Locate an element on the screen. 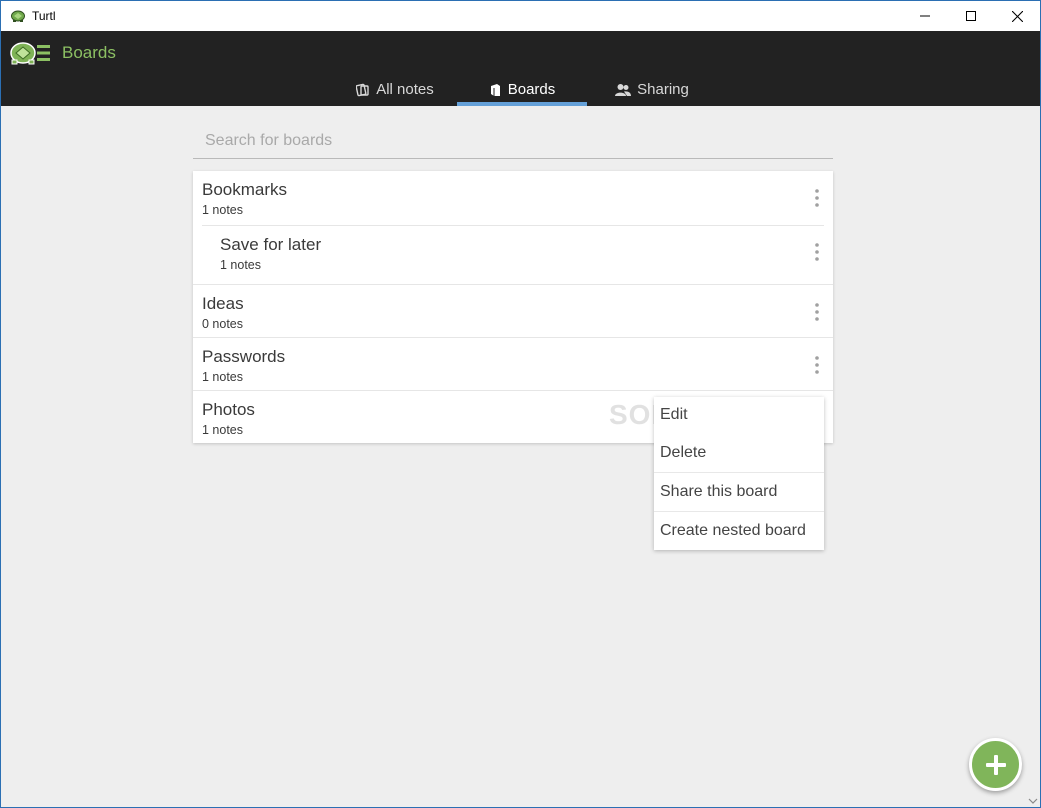 This screenshot has height=808, width=1041. board-title: Photos is located at coordinates (228, 409).